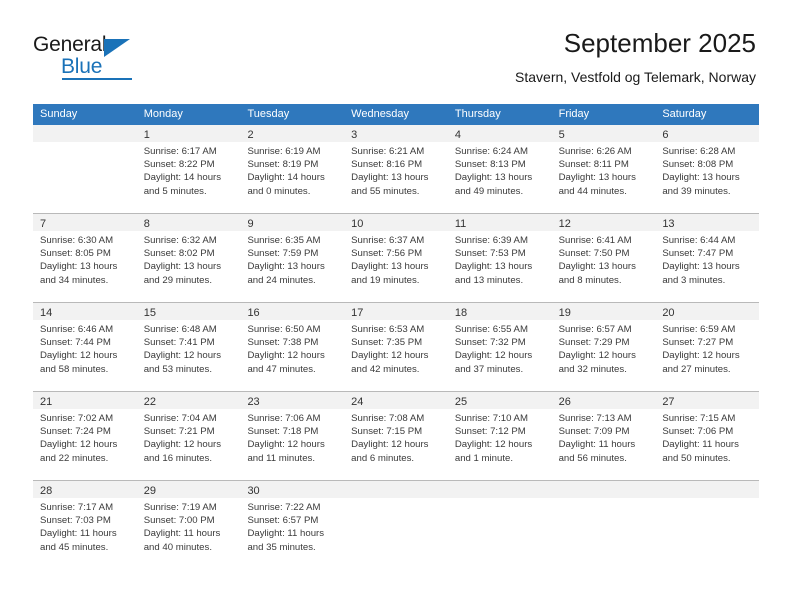 This screenshot has width=792, height=612. I want to click on sunset-text: Sunset: 7:09 PM, so click(594, 432).